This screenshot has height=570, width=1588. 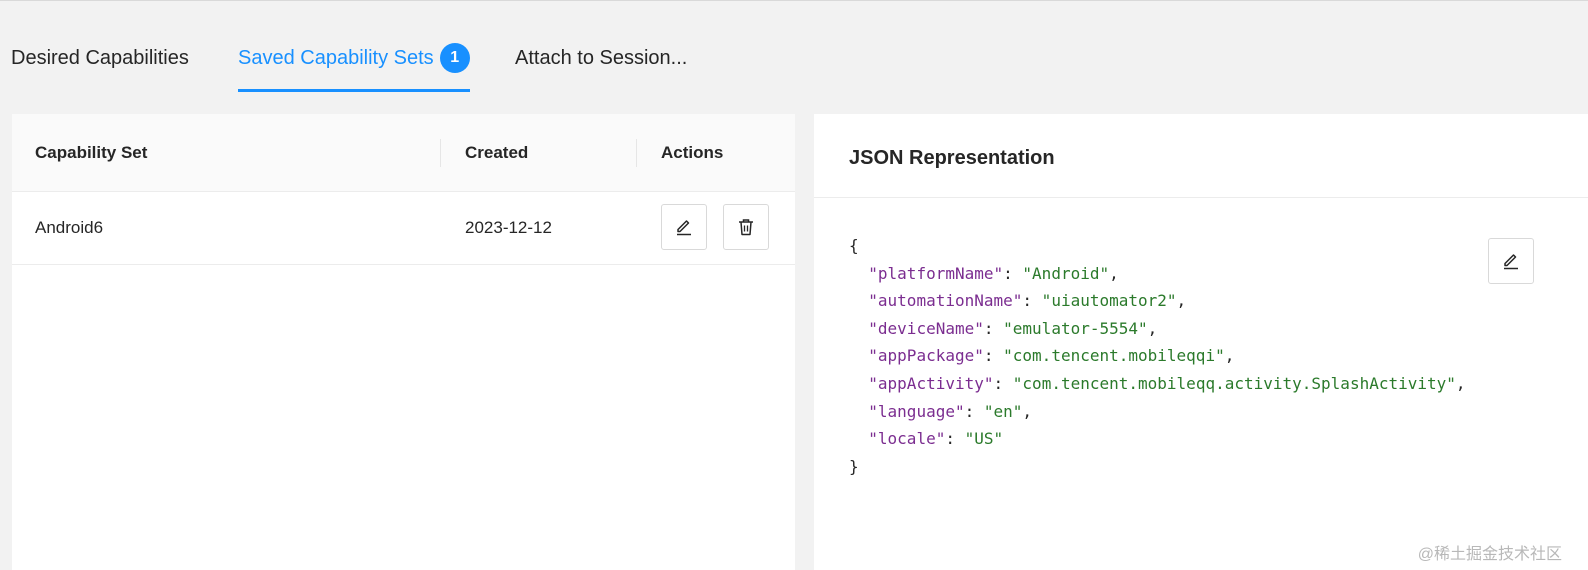 What do you see at coordinates (100, 58) in the screenshot?
I see `tab-label: Desired Capabilities` at bounding box center [100, 58].